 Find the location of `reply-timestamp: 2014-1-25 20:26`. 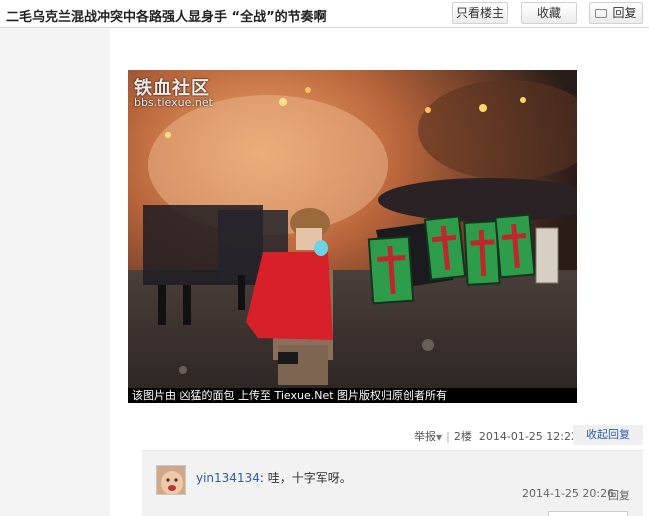

reply-timestamp: 2014-1-25 20:26 is located at coordinates (568, 493).